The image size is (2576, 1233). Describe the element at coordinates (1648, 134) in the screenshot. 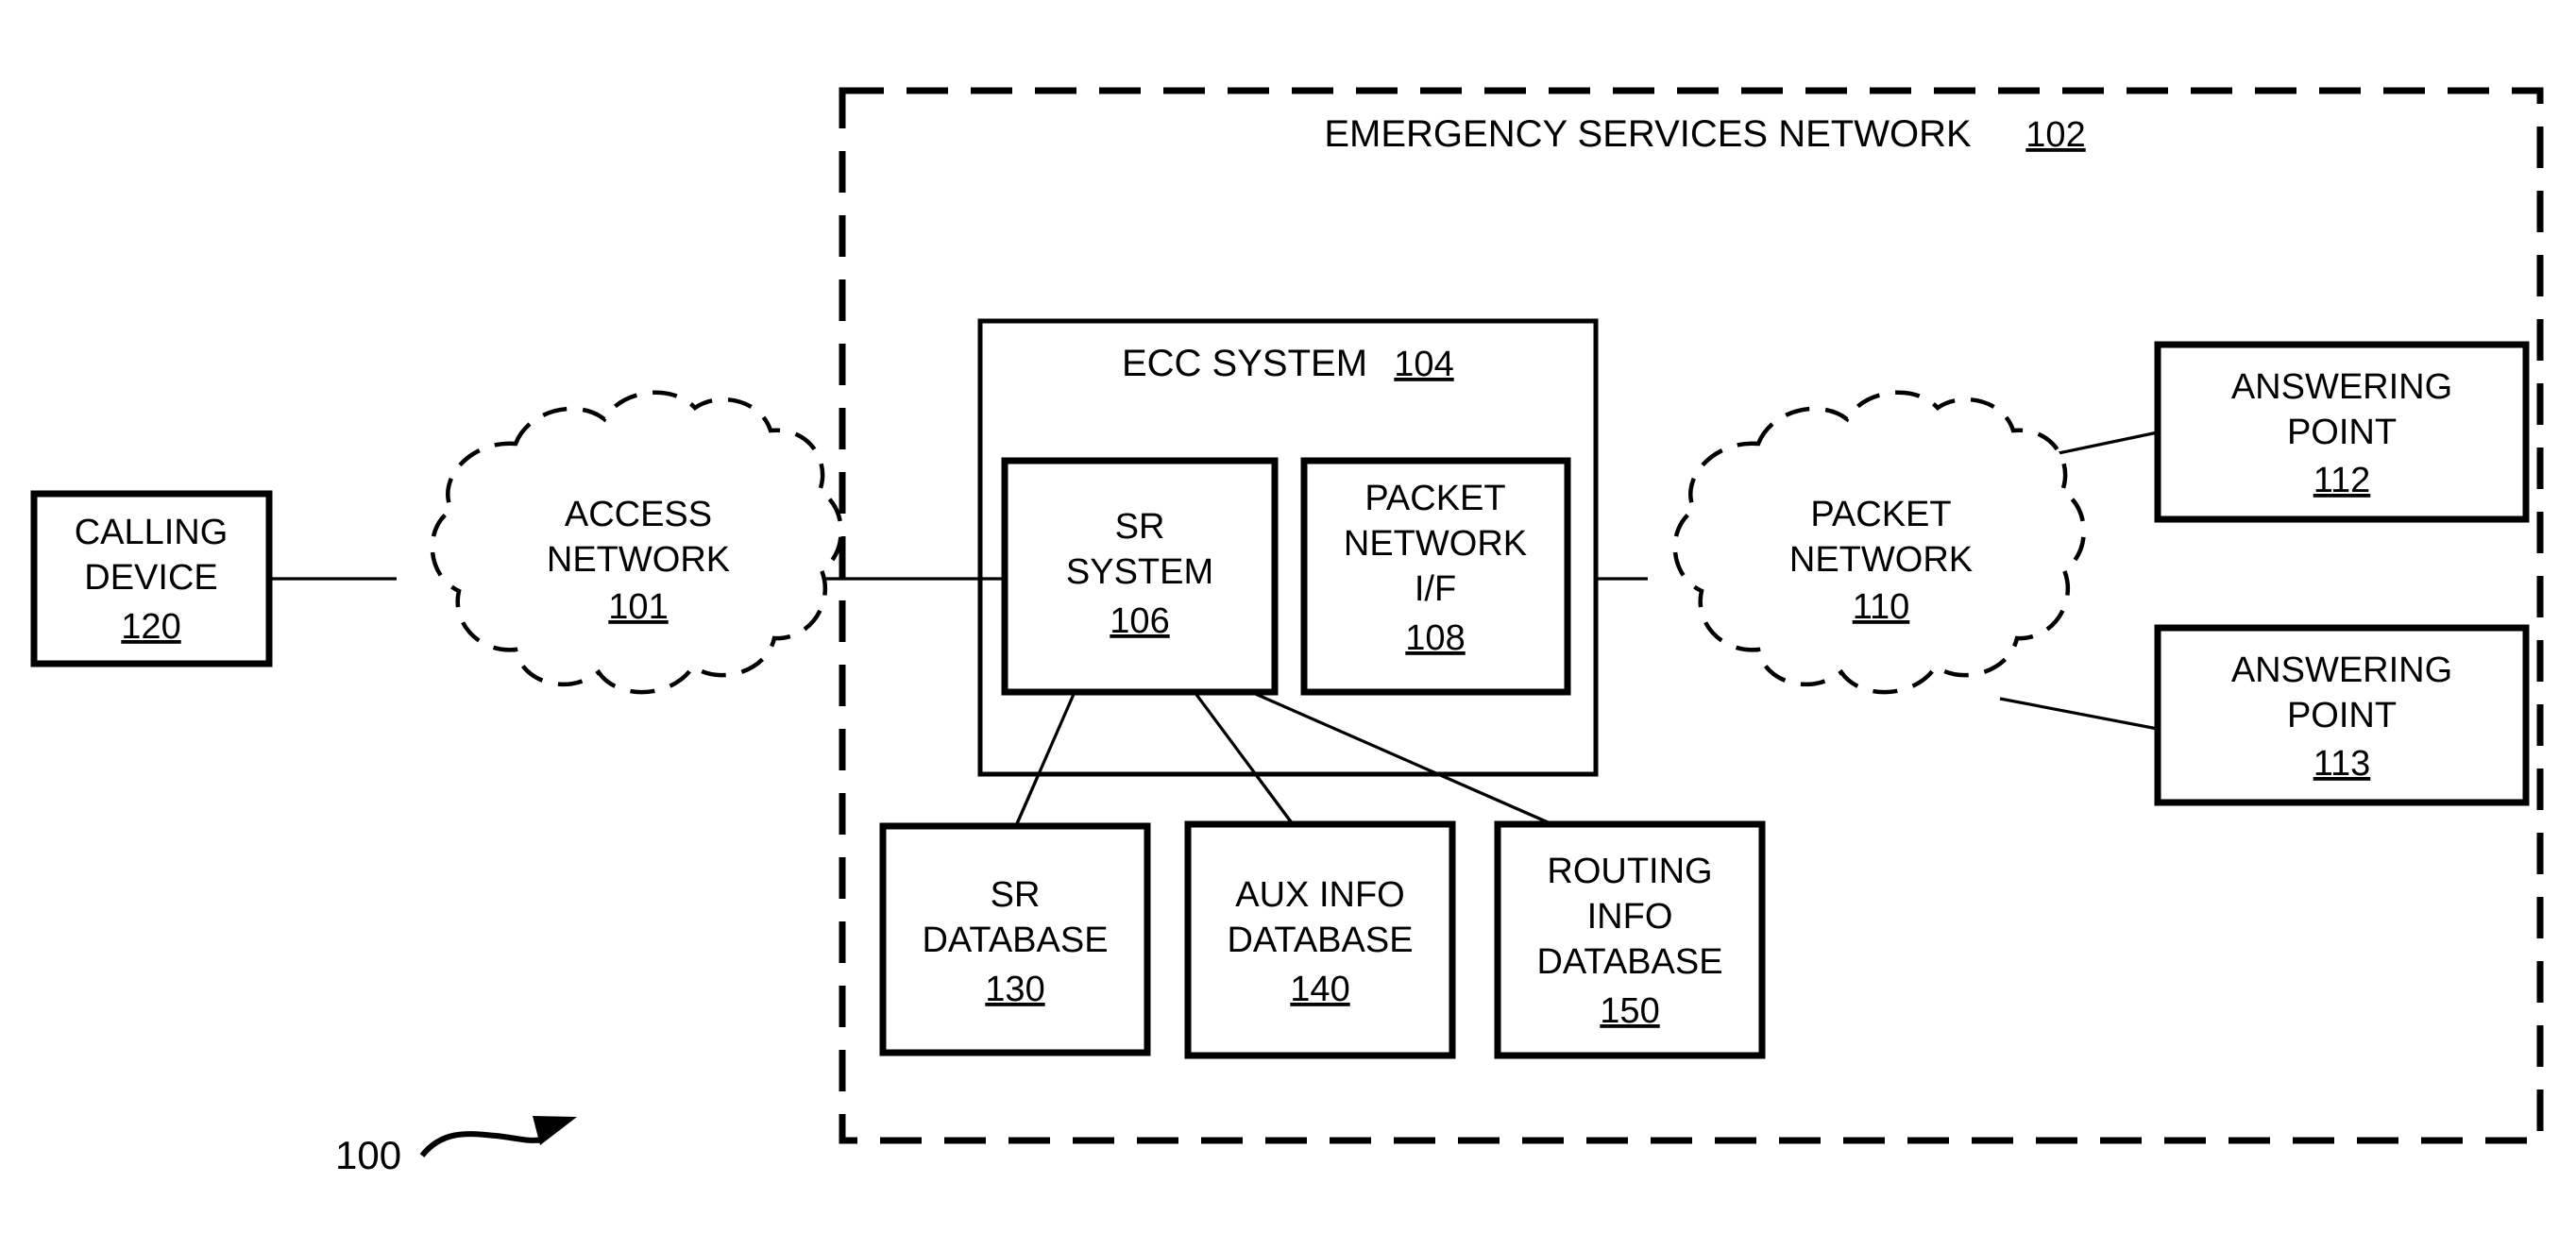

I see `emergency-services-network-title: EMERGENCY SERVICES NETWORK` at that location.